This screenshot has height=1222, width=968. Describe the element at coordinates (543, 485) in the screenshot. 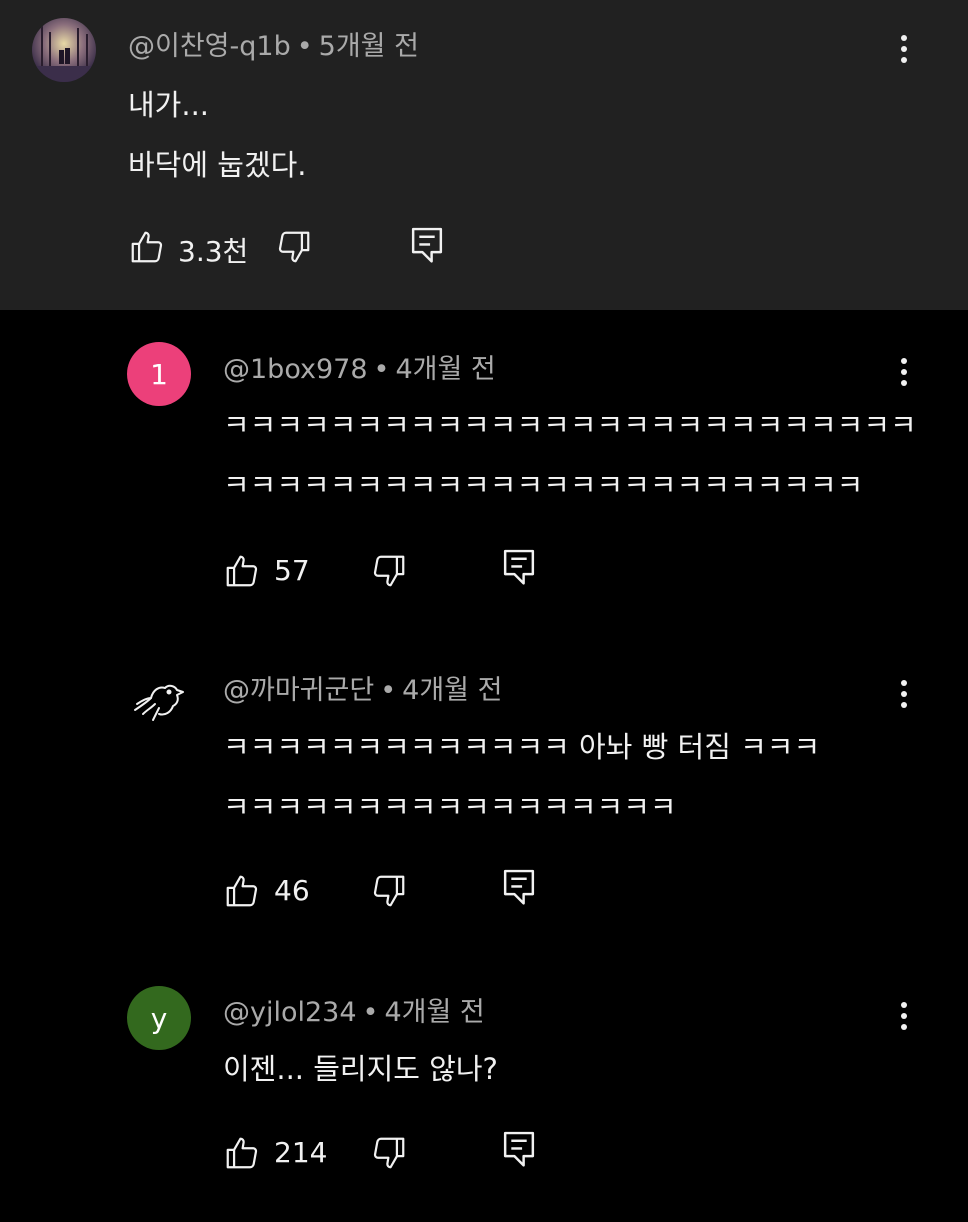

I see `comment-text-line-2: ㅋㅋㅋㅋㅋㅋㅋㅋㅋㅋㅋㅋㅋㅋㅋㅋㅋㅋㅋㅋㅋㅋㅋㅋ` at that location.